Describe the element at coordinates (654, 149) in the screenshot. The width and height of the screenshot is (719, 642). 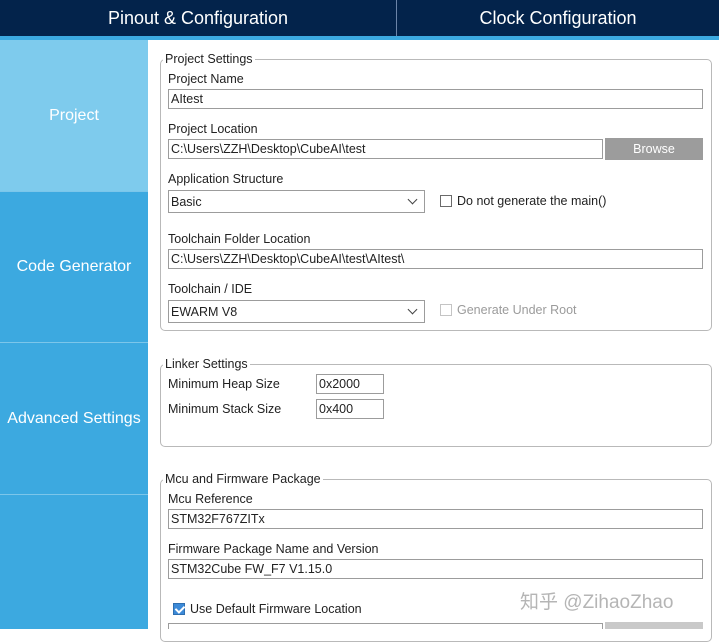
I see `browse-button: Browse` at that location.